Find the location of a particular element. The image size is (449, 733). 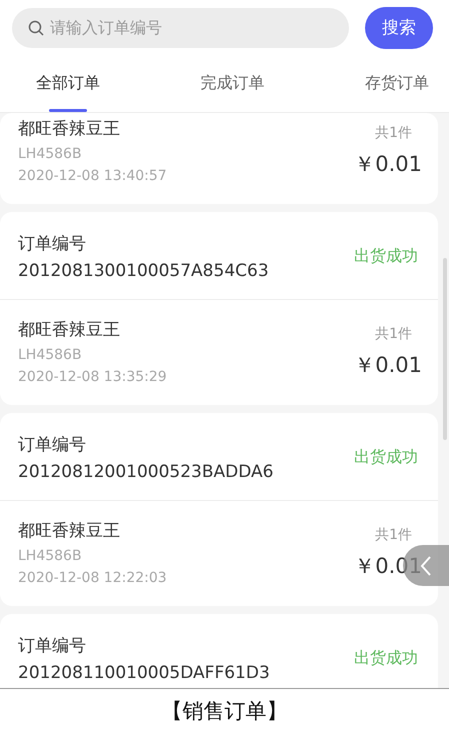

search-field: 请输入订单编号 is located at coordinates (180, 28).